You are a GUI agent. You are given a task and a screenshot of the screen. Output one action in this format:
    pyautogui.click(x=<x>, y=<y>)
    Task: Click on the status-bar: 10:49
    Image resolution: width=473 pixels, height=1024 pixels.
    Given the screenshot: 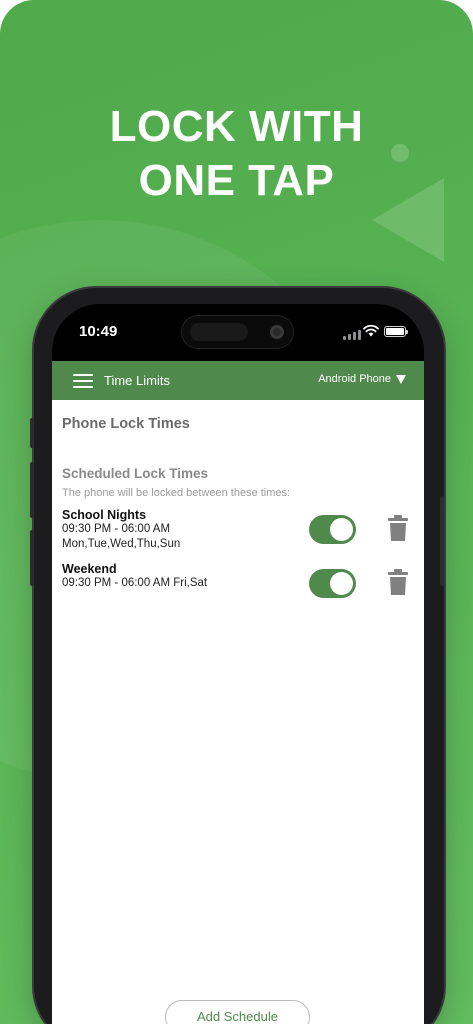 What is the action you would take?
    pyautogui.click(x=238, y=332)
    